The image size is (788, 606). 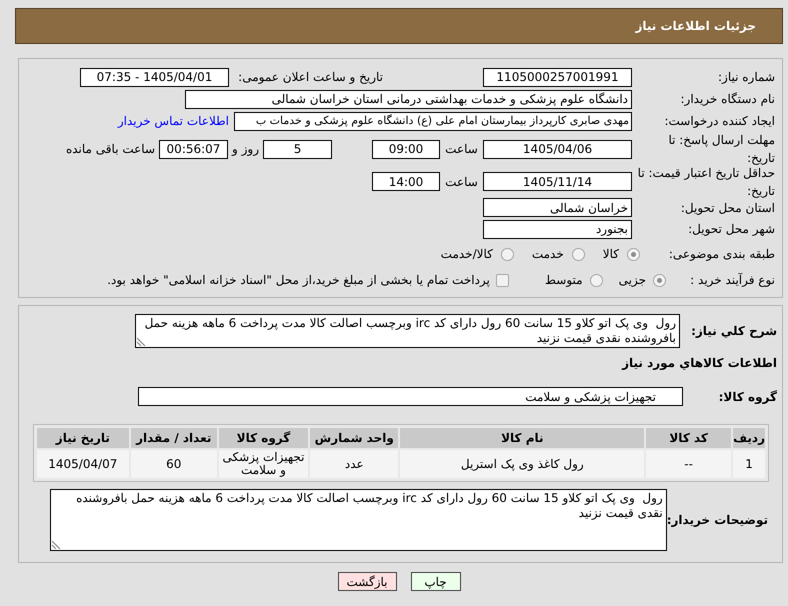 What do you see at coordinates (699, 363) in the screenshot?
I see `section-title: اطلاعات کالاهاي مورد نياز` at bounding box center [699, 363].